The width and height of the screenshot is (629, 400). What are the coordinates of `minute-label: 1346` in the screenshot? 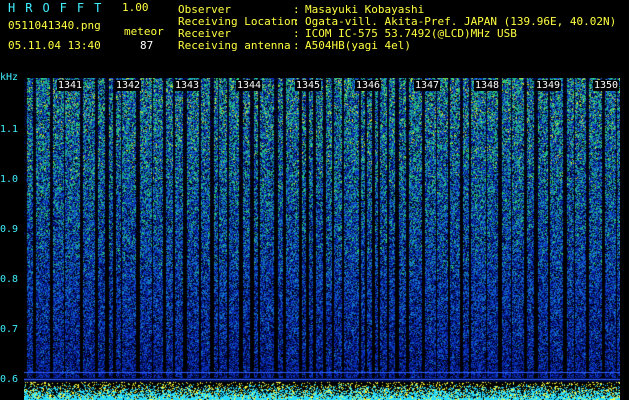 It's located at (368, 85).